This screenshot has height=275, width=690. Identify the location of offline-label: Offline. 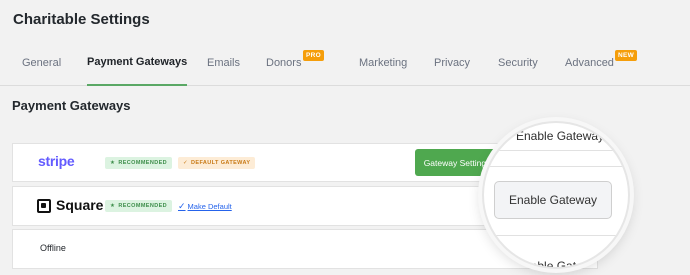
(53, 248).